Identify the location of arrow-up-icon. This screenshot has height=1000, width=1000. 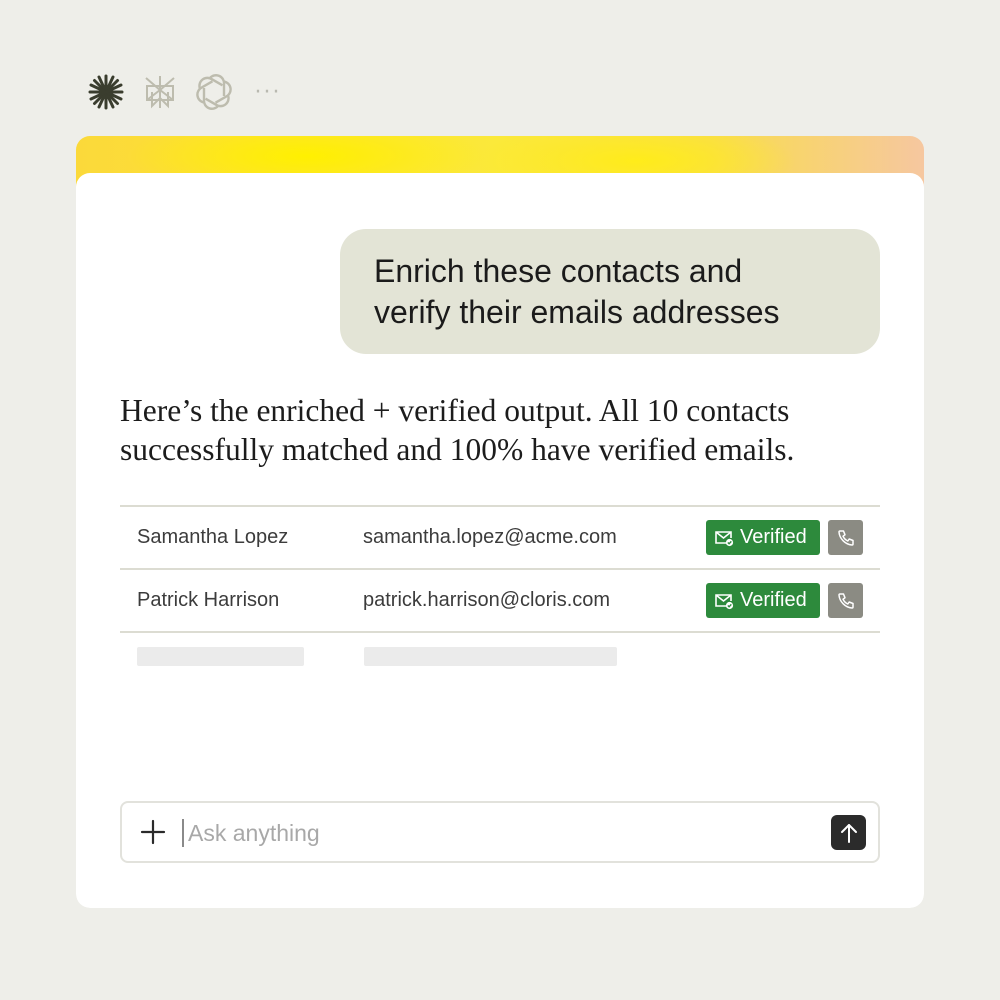
(848, 833).